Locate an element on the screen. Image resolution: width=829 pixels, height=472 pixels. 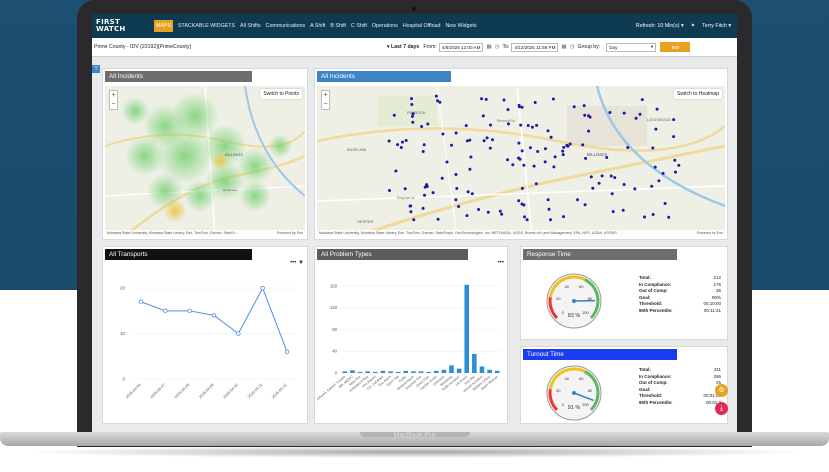
gauge-tick: 60 is located at coordinates (581, 286).